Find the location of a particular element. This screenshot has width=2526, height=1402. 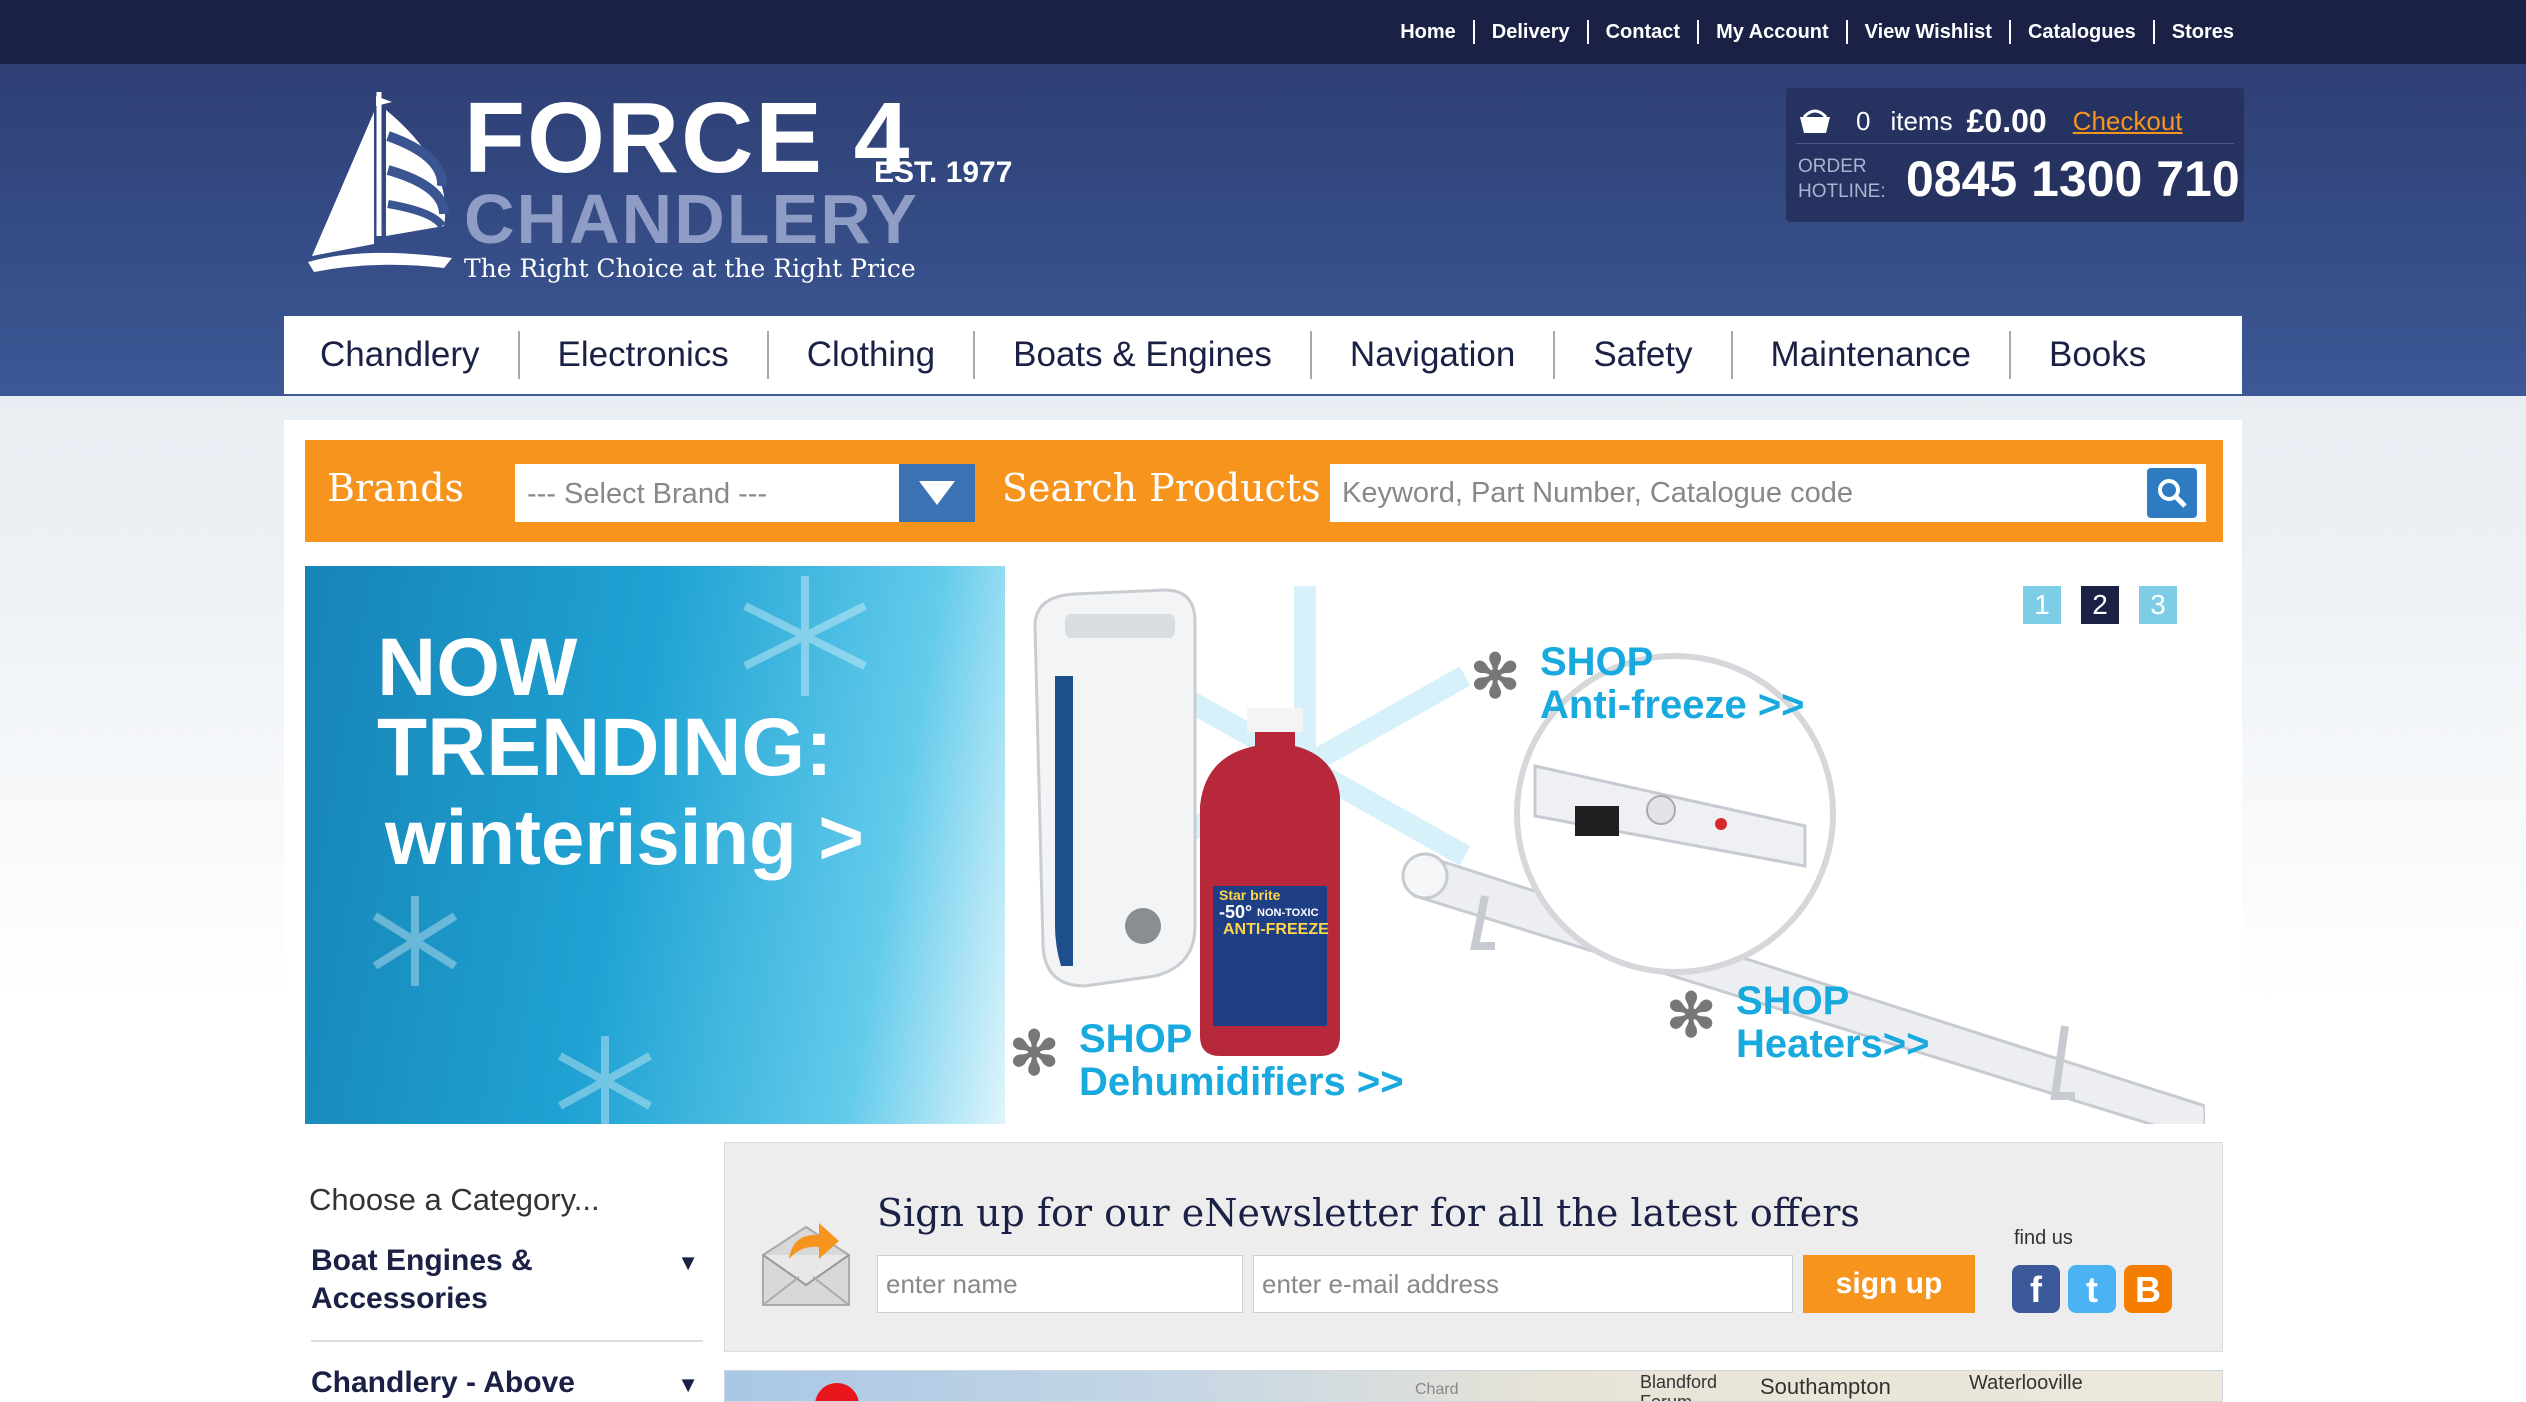

slide-dot-2: 2 is located at coordinates (2100, 605).